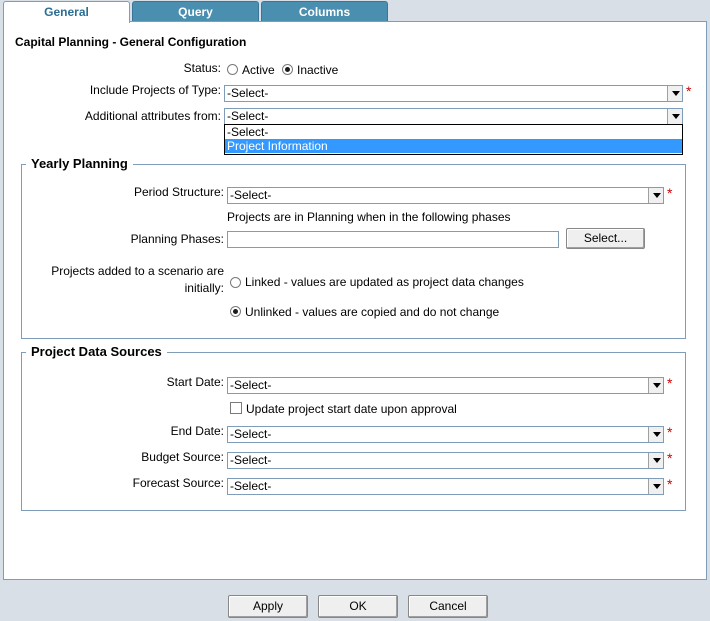  Describe the element at coordinates (453, 132) in the screenshot. I see `dropdown-option-select: -Select-` at that location.